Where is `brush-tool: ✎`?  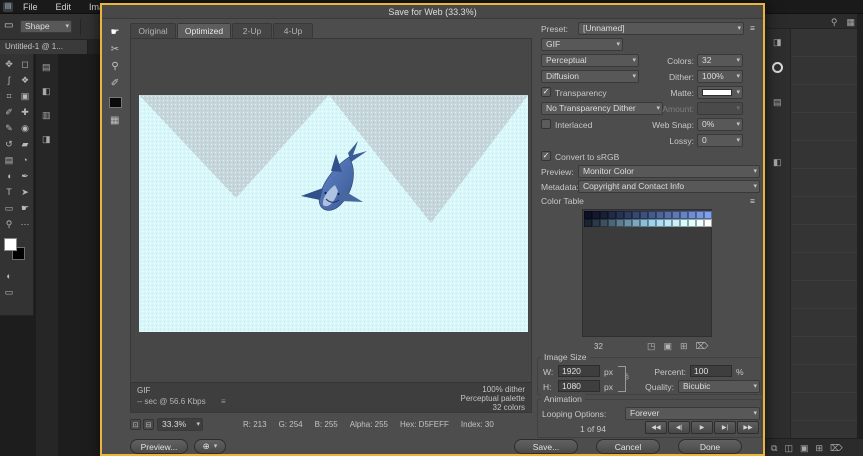 brush-tool: ✎ is located at coordinates (9, 128).